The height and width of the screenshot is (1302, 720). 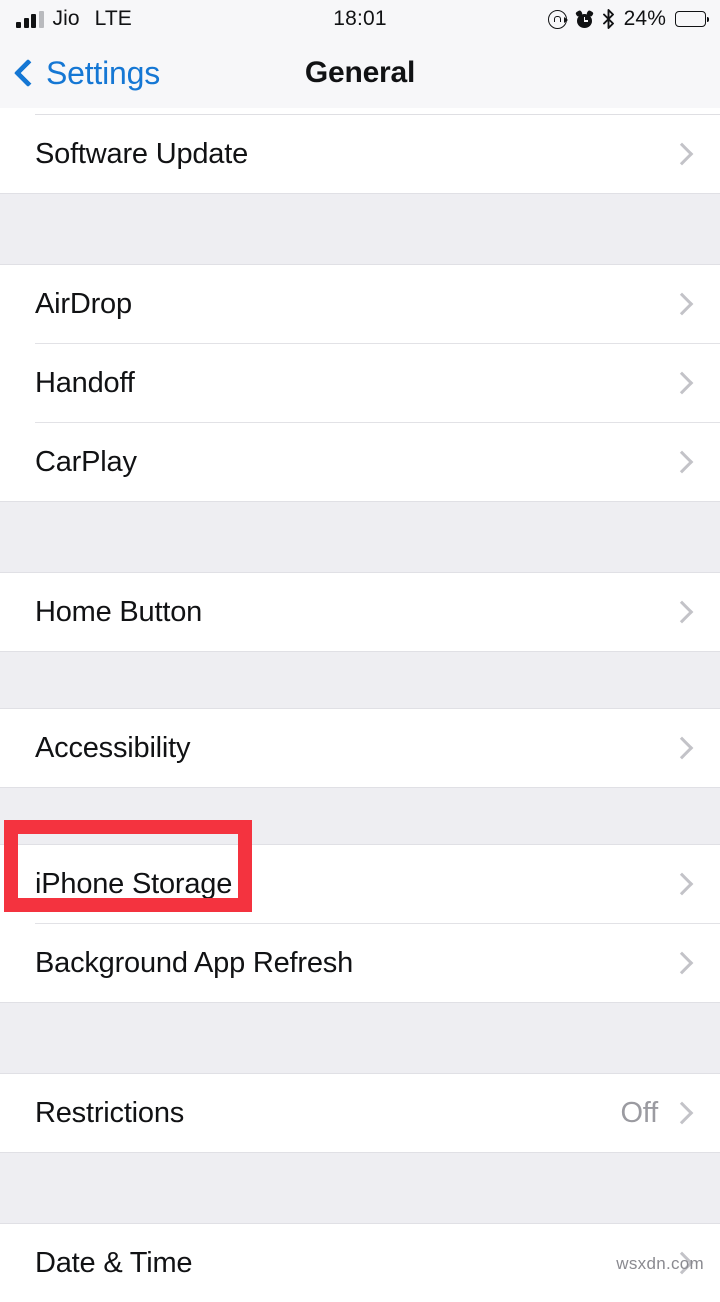 What do you see at coordinates (360, 19) in the screenshot?
I see `status-bar: Jio LTE 18:01 24%` at bounding box center [360, 19].